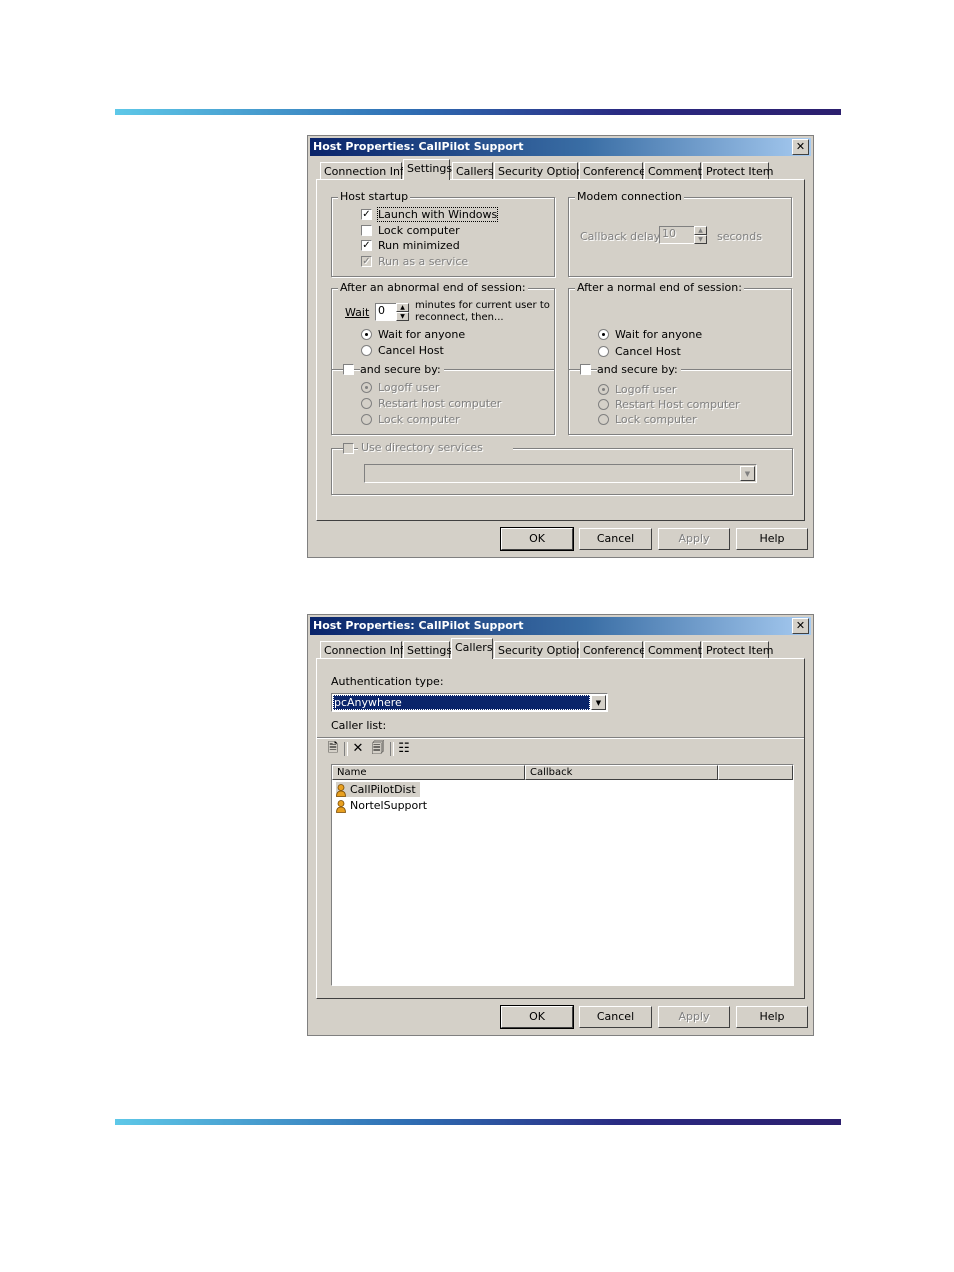  I want to click on wait-label: Wait, so click(357, 312).